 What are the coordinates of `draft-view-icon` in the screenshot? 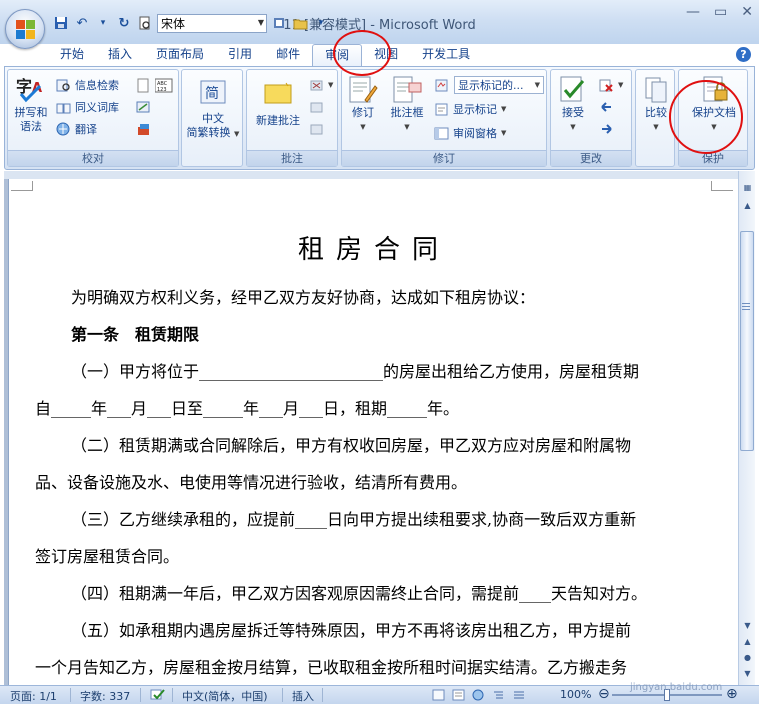 It's located at (519, 696).